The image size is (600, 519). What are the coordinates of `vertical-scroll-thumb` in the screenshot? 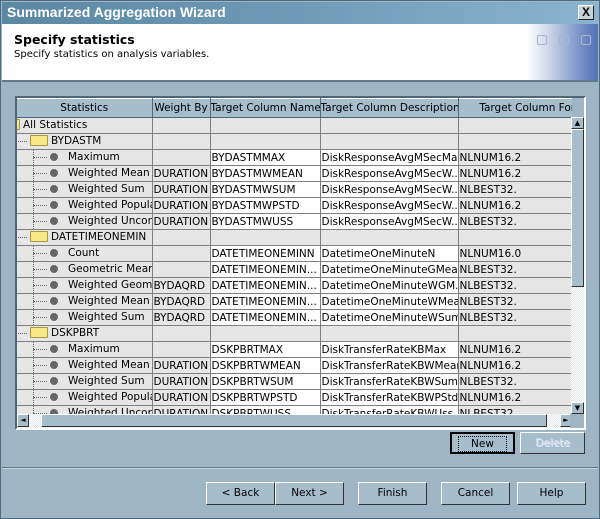 It's located at (577, 208).